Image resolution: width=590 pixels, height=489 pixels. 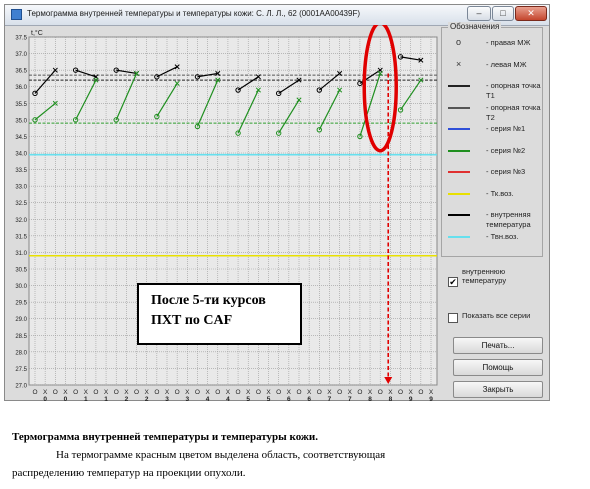 I want to click on legend-label-7: - Тк.воз., so click(x=500, y=193).